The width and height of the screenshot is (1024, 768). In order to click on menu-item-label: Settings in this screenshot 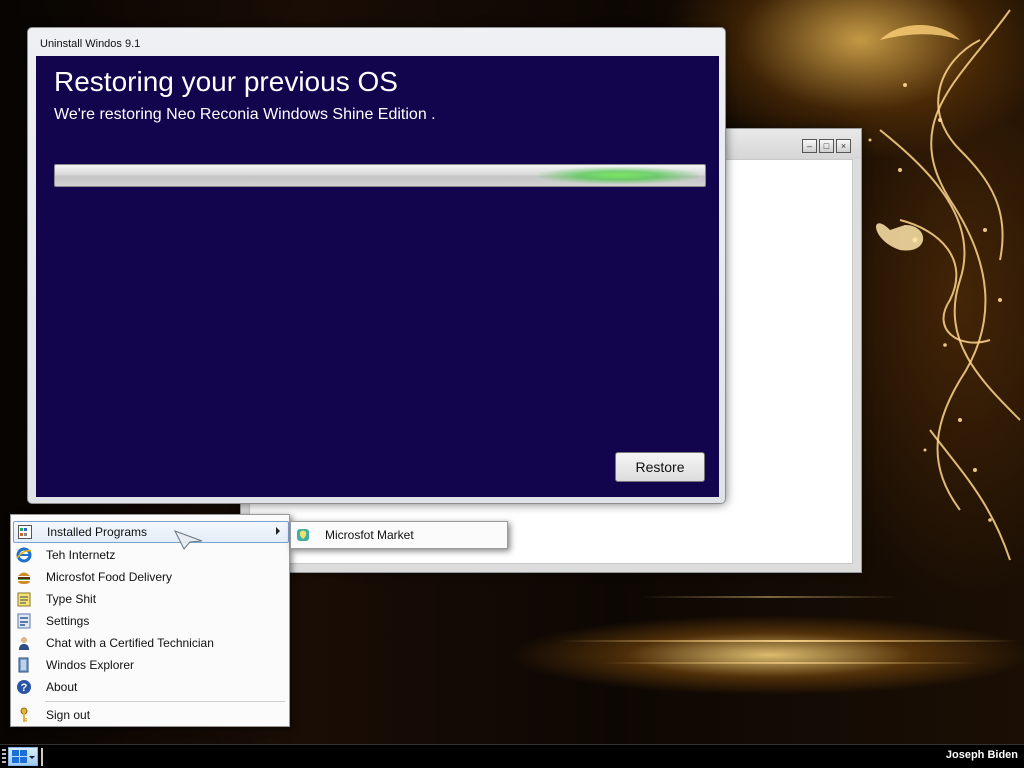, I will do `click(68, 621)`.